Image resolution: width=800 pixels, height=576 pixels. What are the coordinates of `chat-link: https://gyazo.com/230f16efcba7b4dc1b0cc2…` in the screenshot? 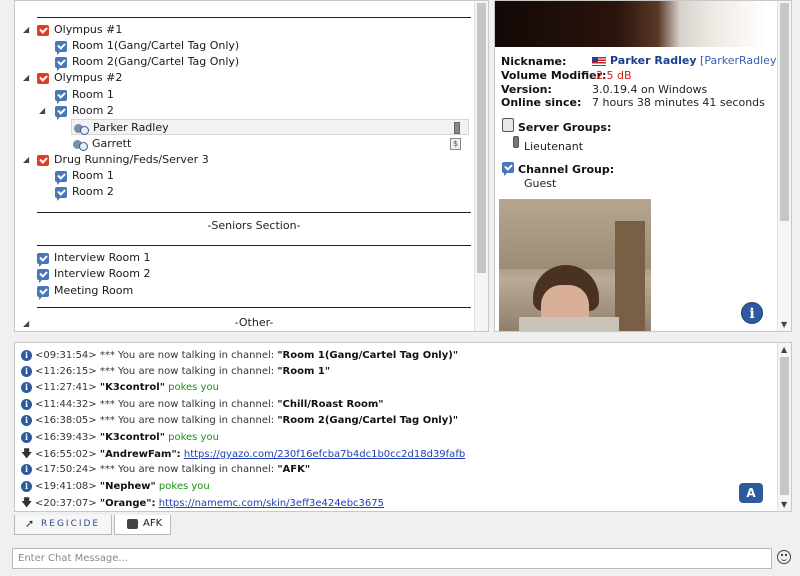 It's located at (324, 454).